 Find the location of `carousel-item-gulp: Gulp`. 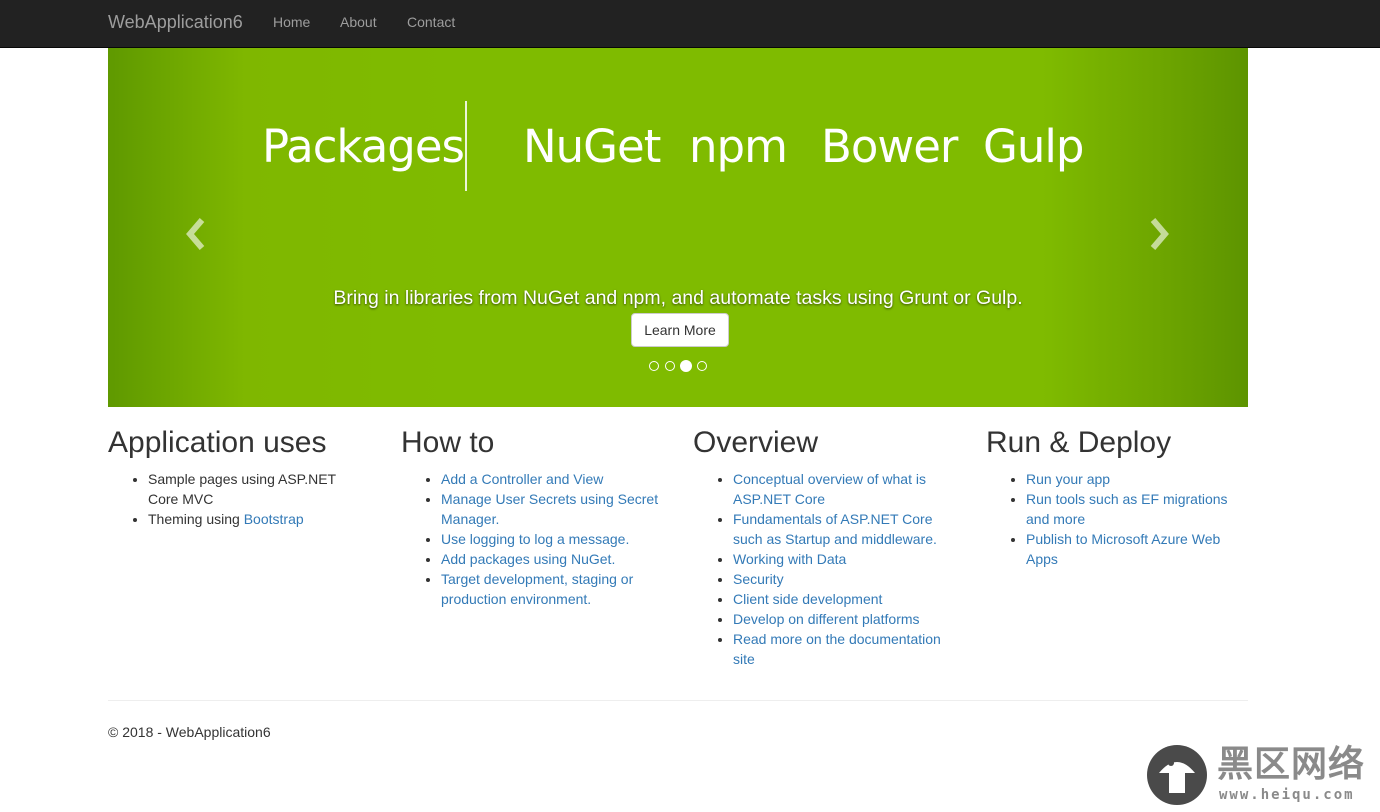

carousel-item-gulp: Gulp is located at coordinates (1033, 146).